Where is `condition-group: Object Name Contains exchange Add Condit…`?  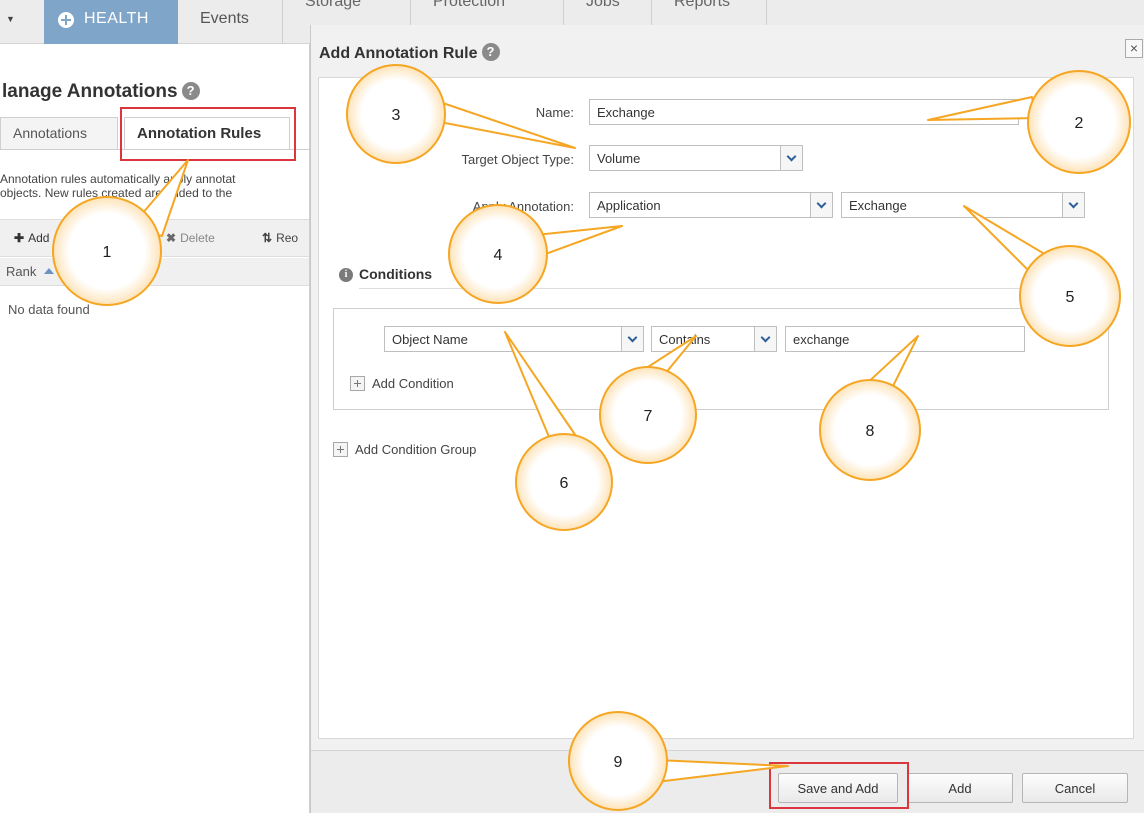 condition-group: Object Name Contains exchange Add Condit… is located at coordinates (721, 359).